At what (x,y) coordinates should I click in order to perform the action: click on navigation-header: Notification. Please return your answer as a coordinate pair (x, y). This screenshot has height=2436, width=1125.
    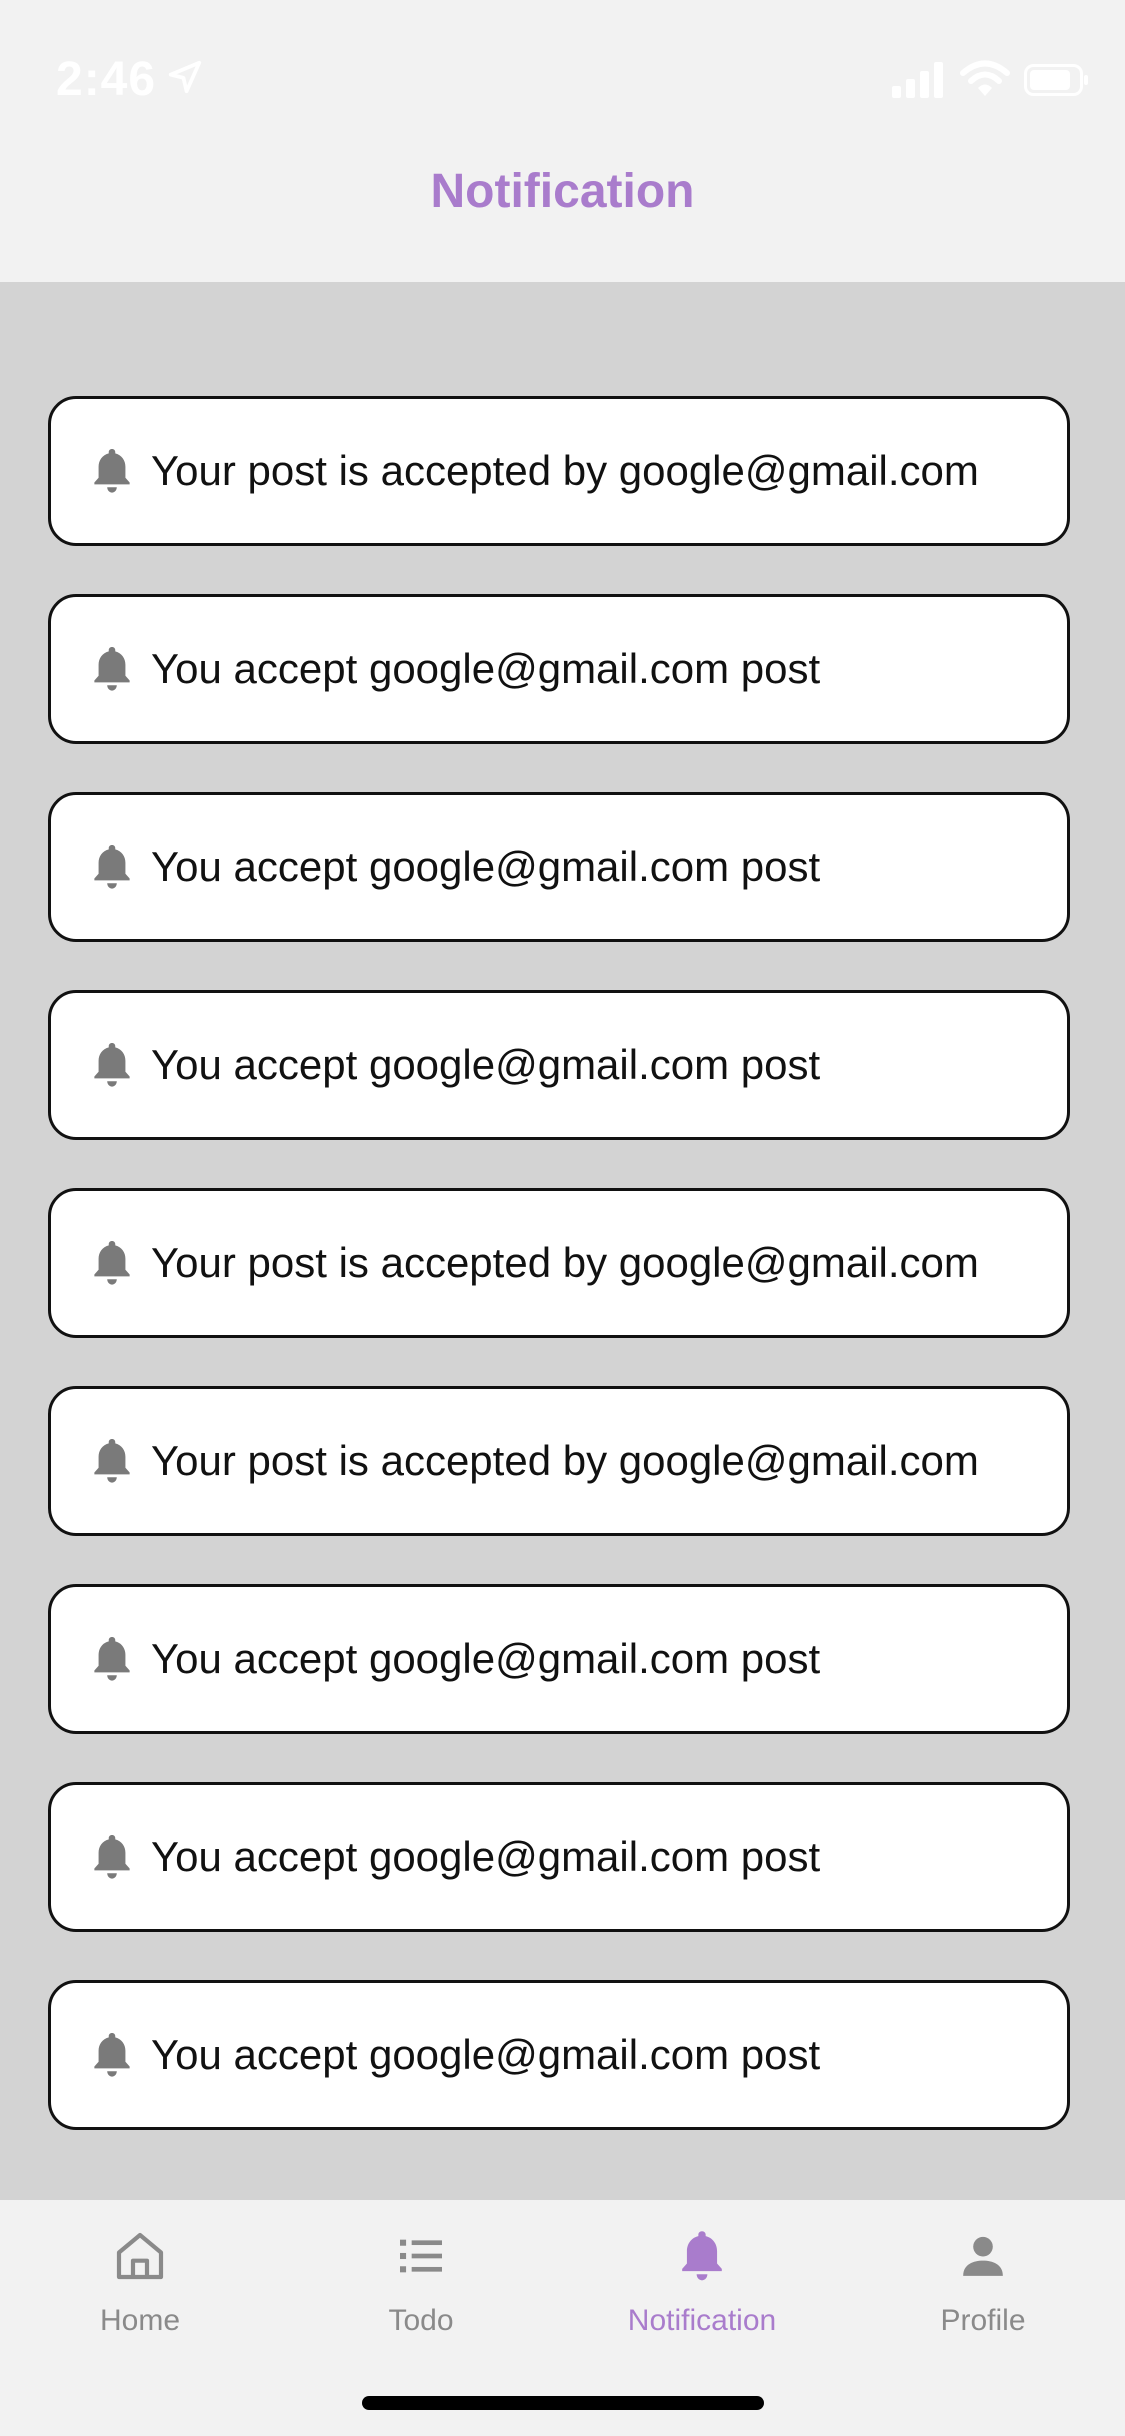
    Looking at the image, I should click on (562, 216).